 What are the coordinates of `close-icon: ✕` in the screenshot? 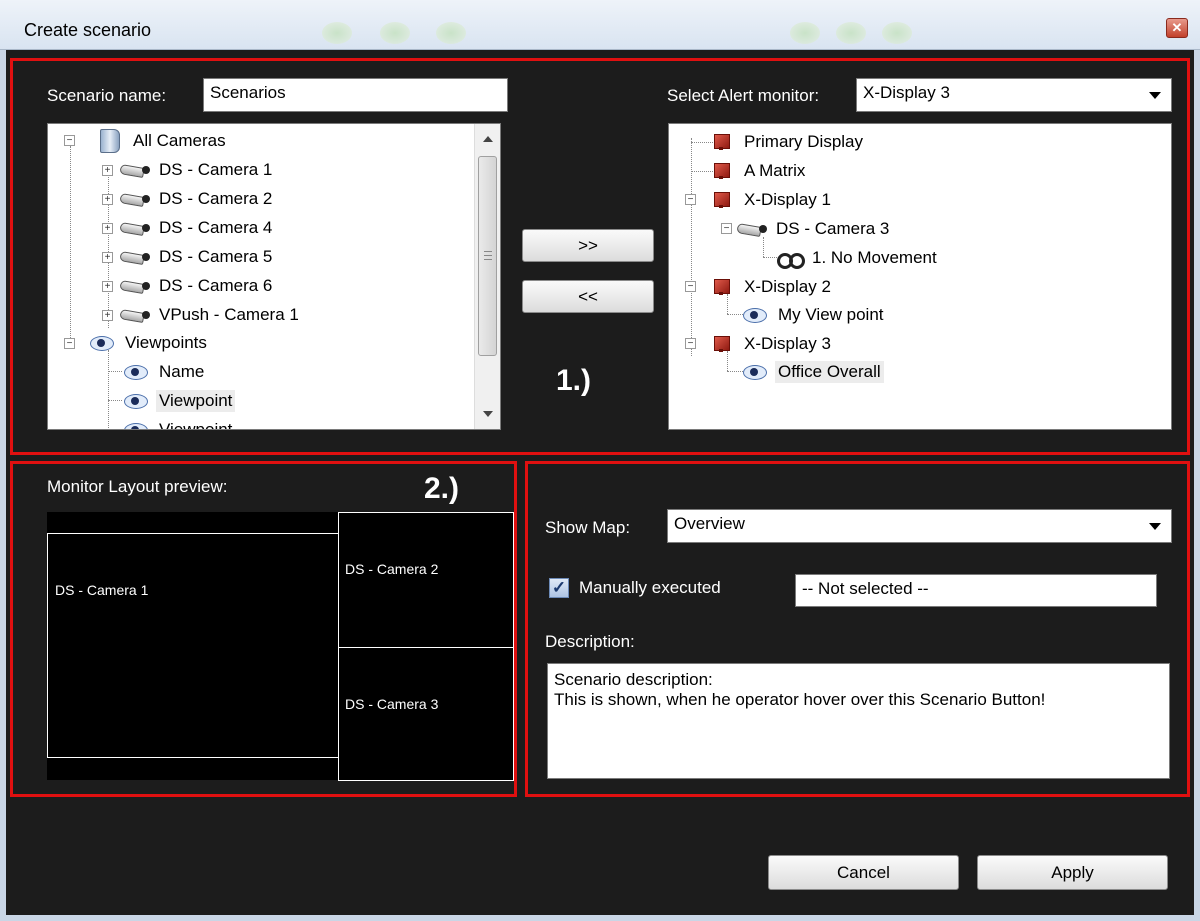 It's located at (1177, 28).